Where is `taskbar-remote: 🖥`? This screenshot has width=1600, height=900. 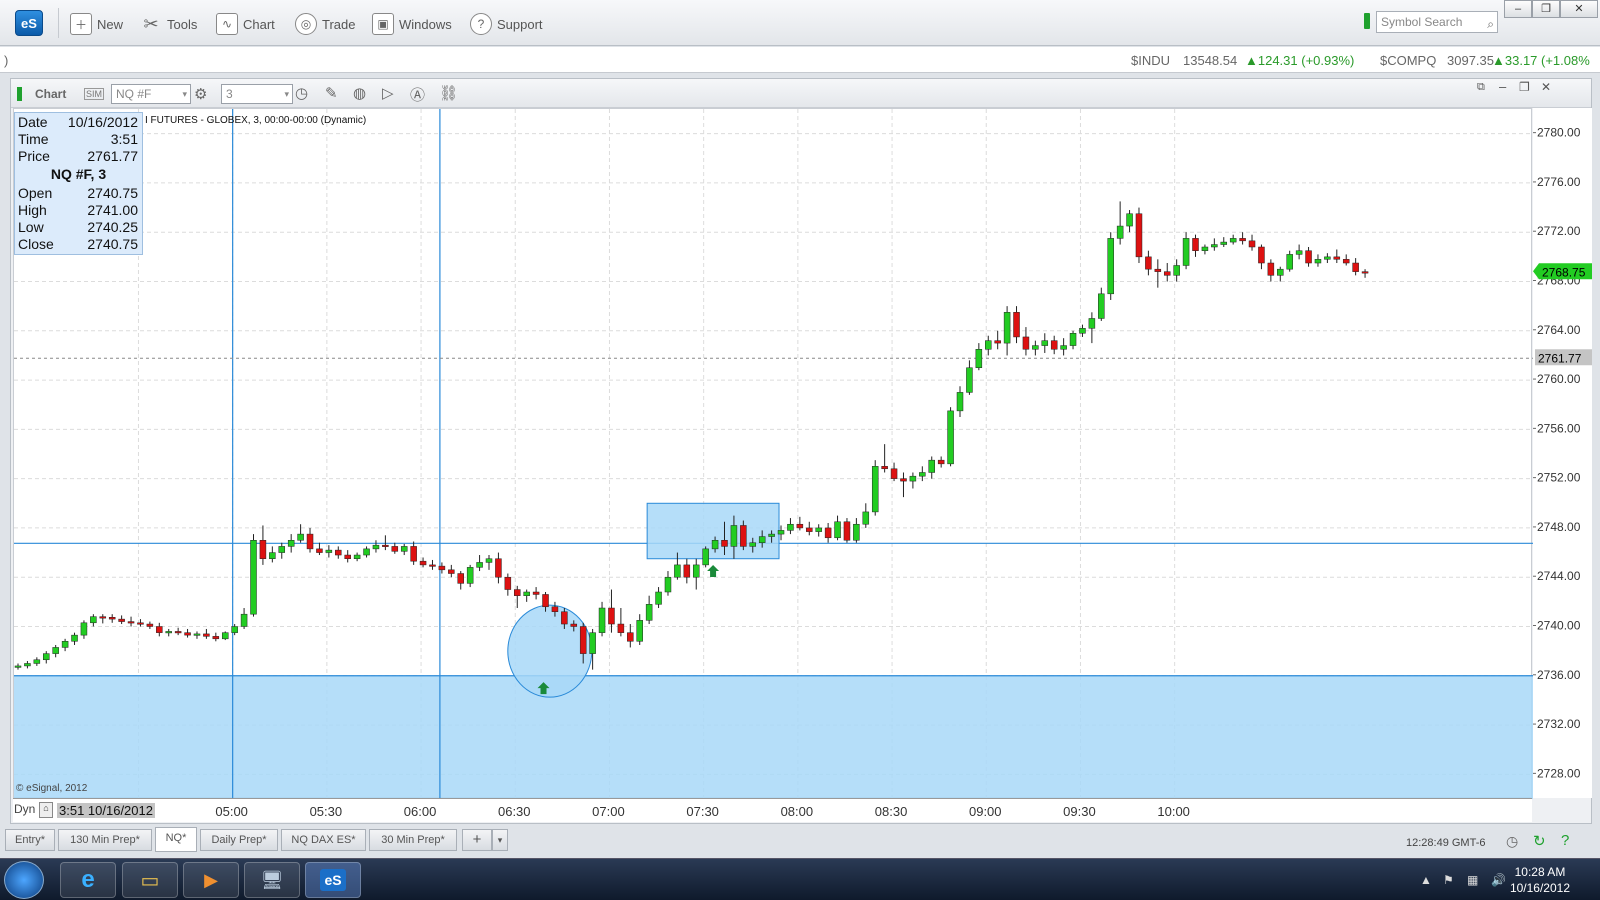
taskbar-remote: 🖥 is located at coordinates (272, 880).